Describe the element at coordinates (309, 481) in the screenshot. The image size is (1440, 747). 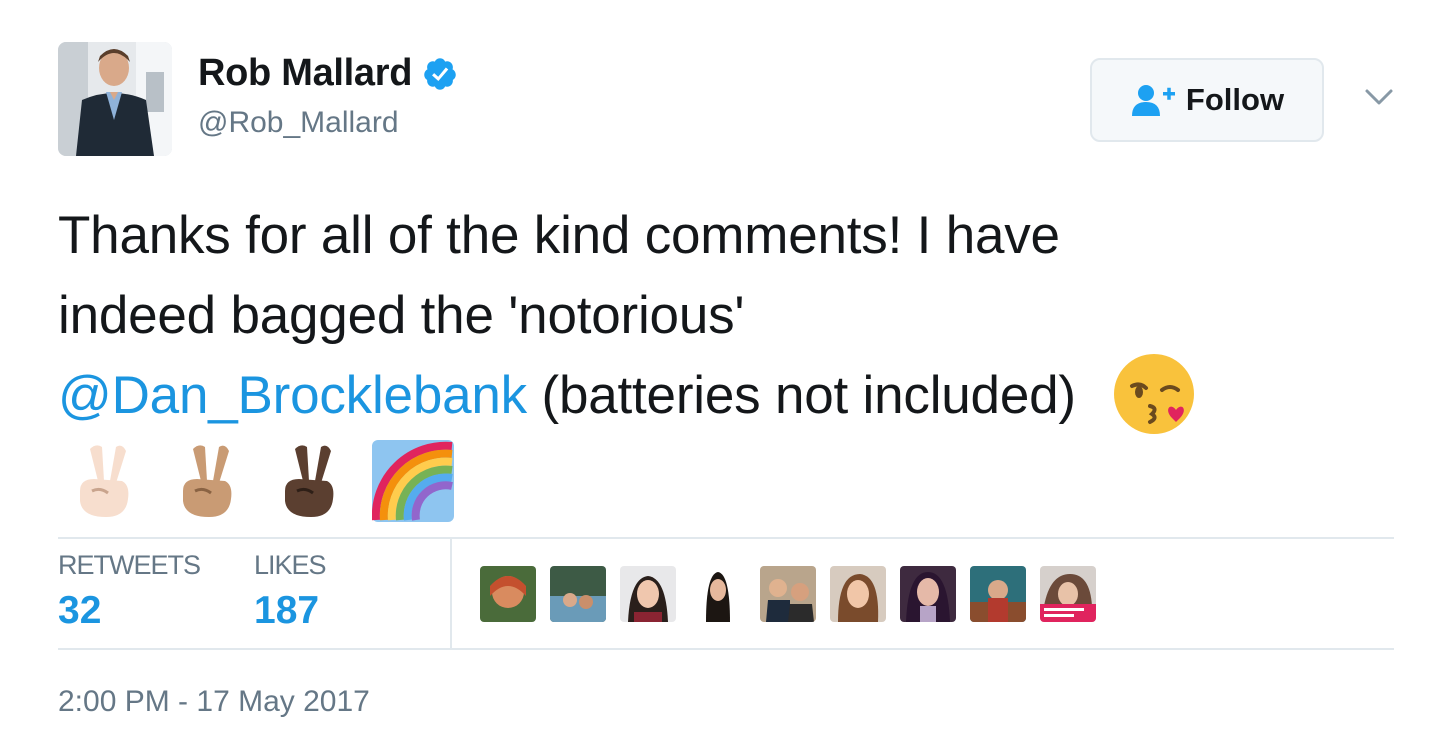
I see `victory-hand-dark-skin-emoji-icon` at that location.